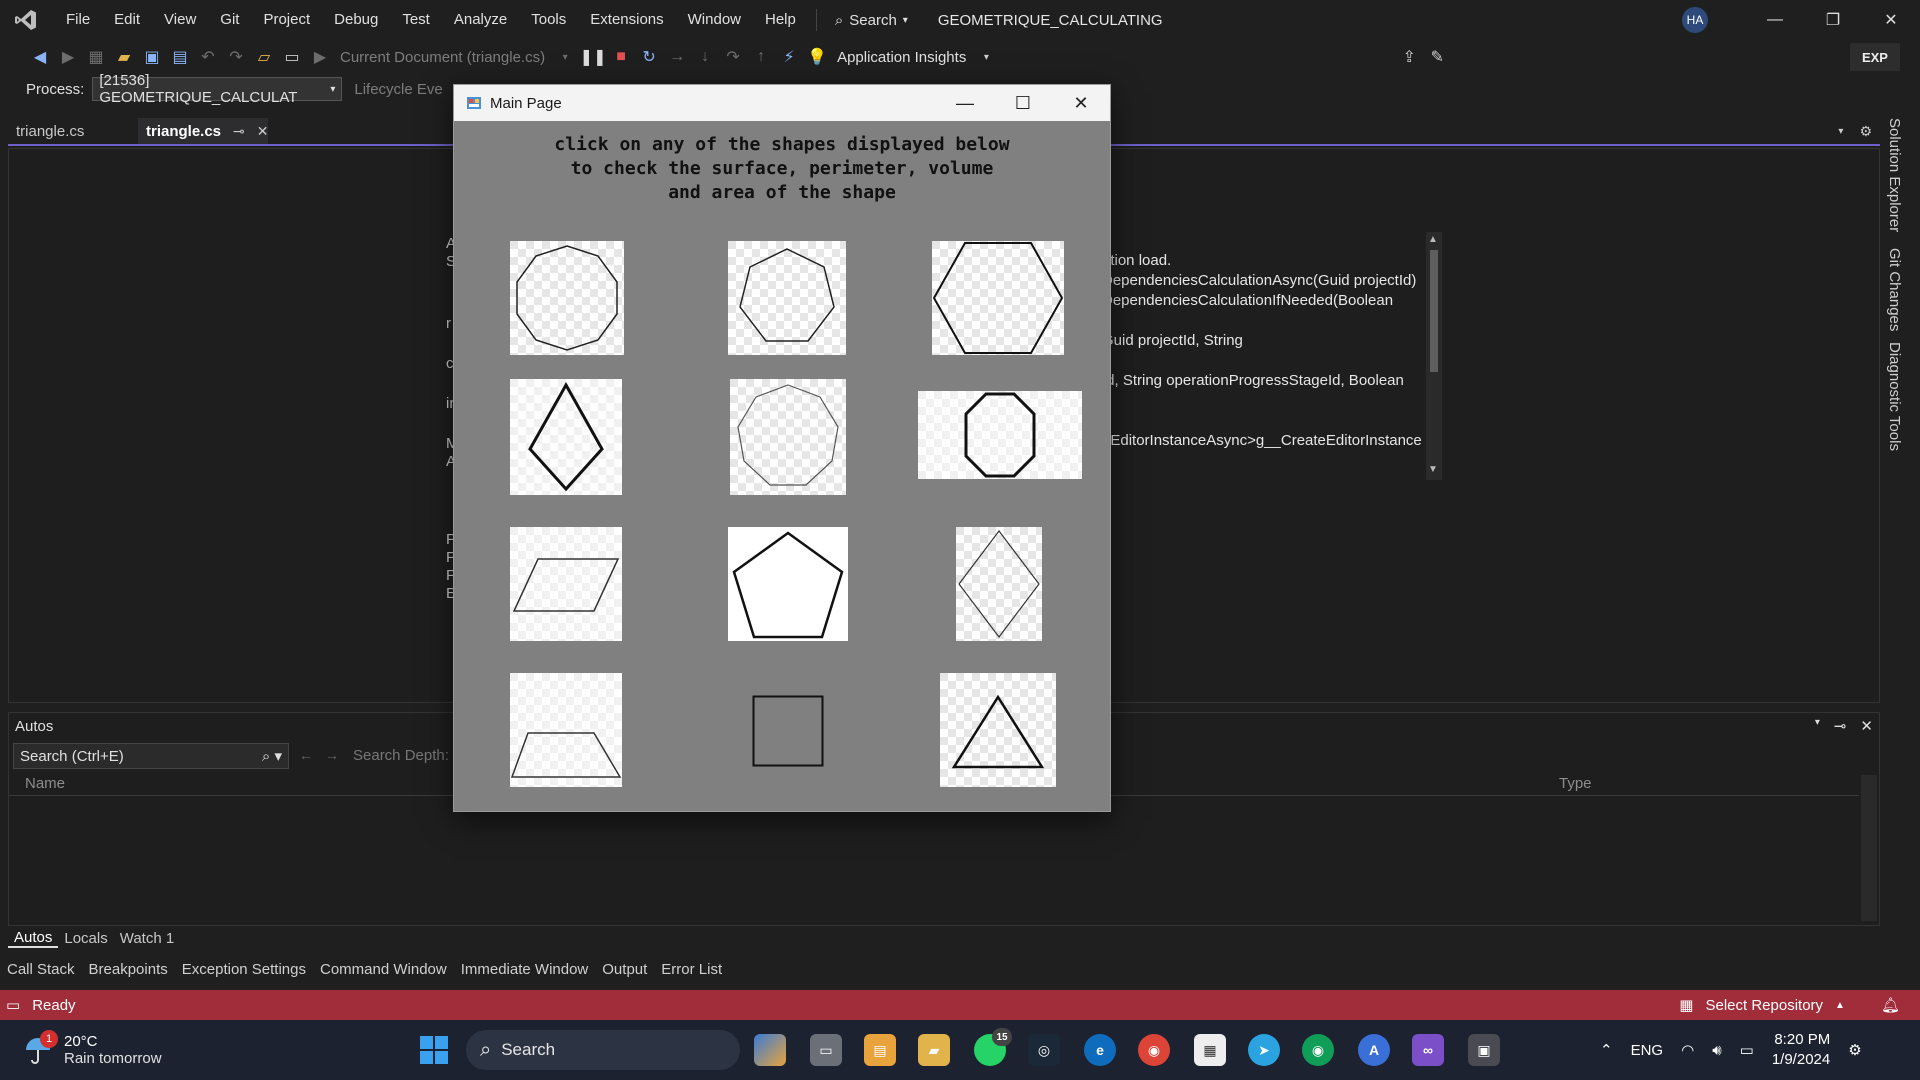 The width and height of the screenshot is (1920, 1080). What do you see at coordinates (567, 298) in the screenshot?
I see `shape-decagon-button` at bounding box center [567, 298].